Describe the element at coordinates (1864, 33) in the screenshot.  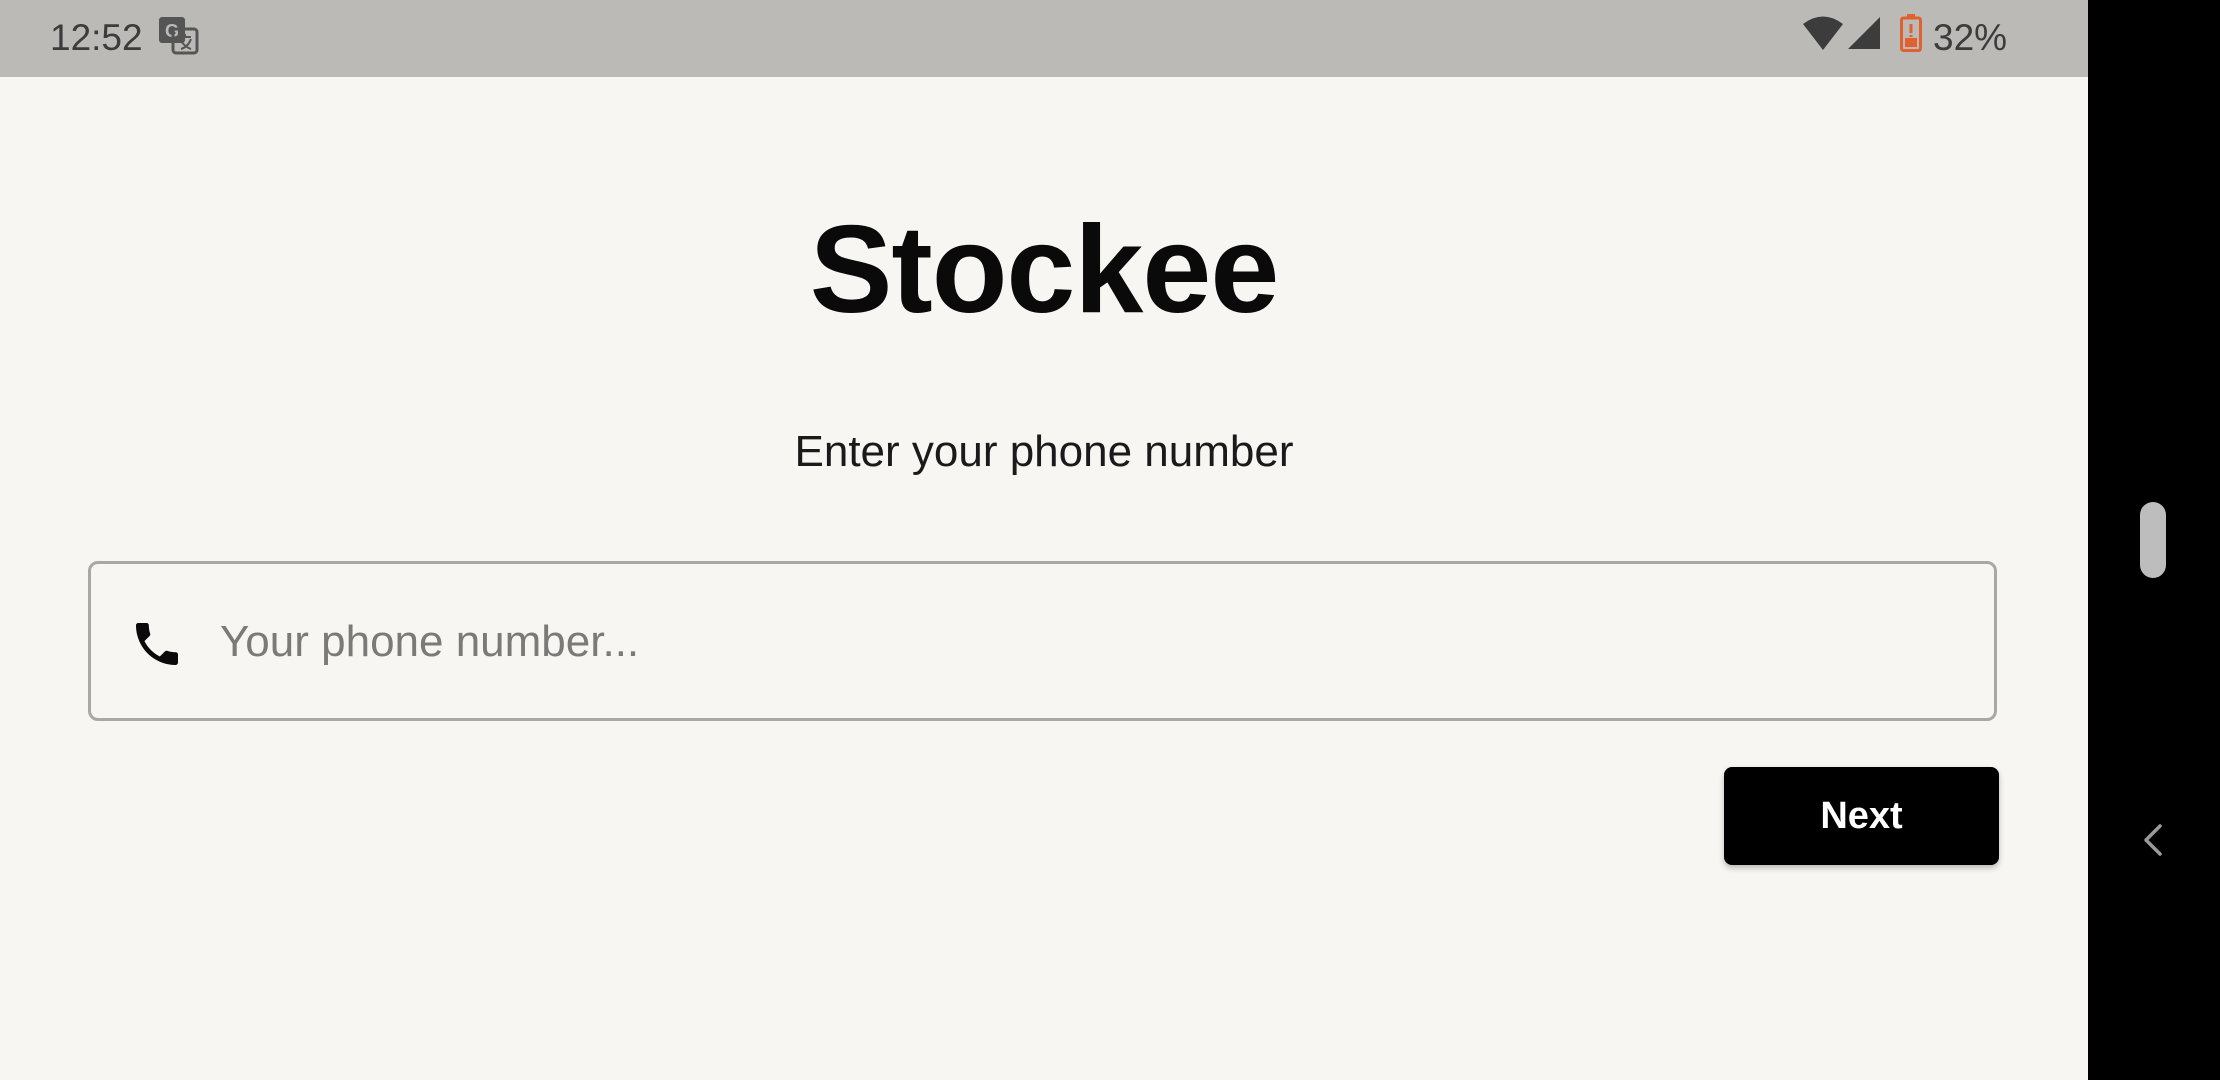
I see `signal-icon` at that location.